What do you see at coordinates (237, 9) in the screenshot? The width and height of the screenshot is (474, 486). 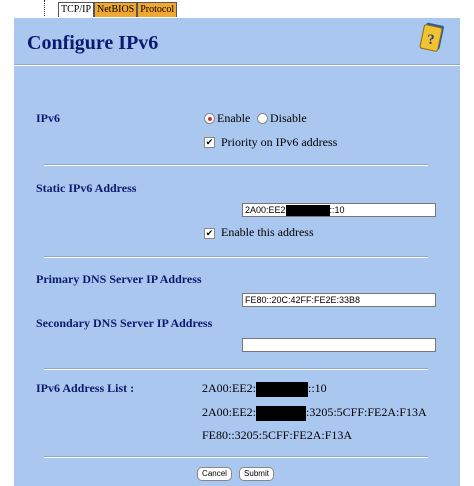 I see `tab-bar: TCP/IP NetBIOS Protocol` at bounding box center [237, 9].